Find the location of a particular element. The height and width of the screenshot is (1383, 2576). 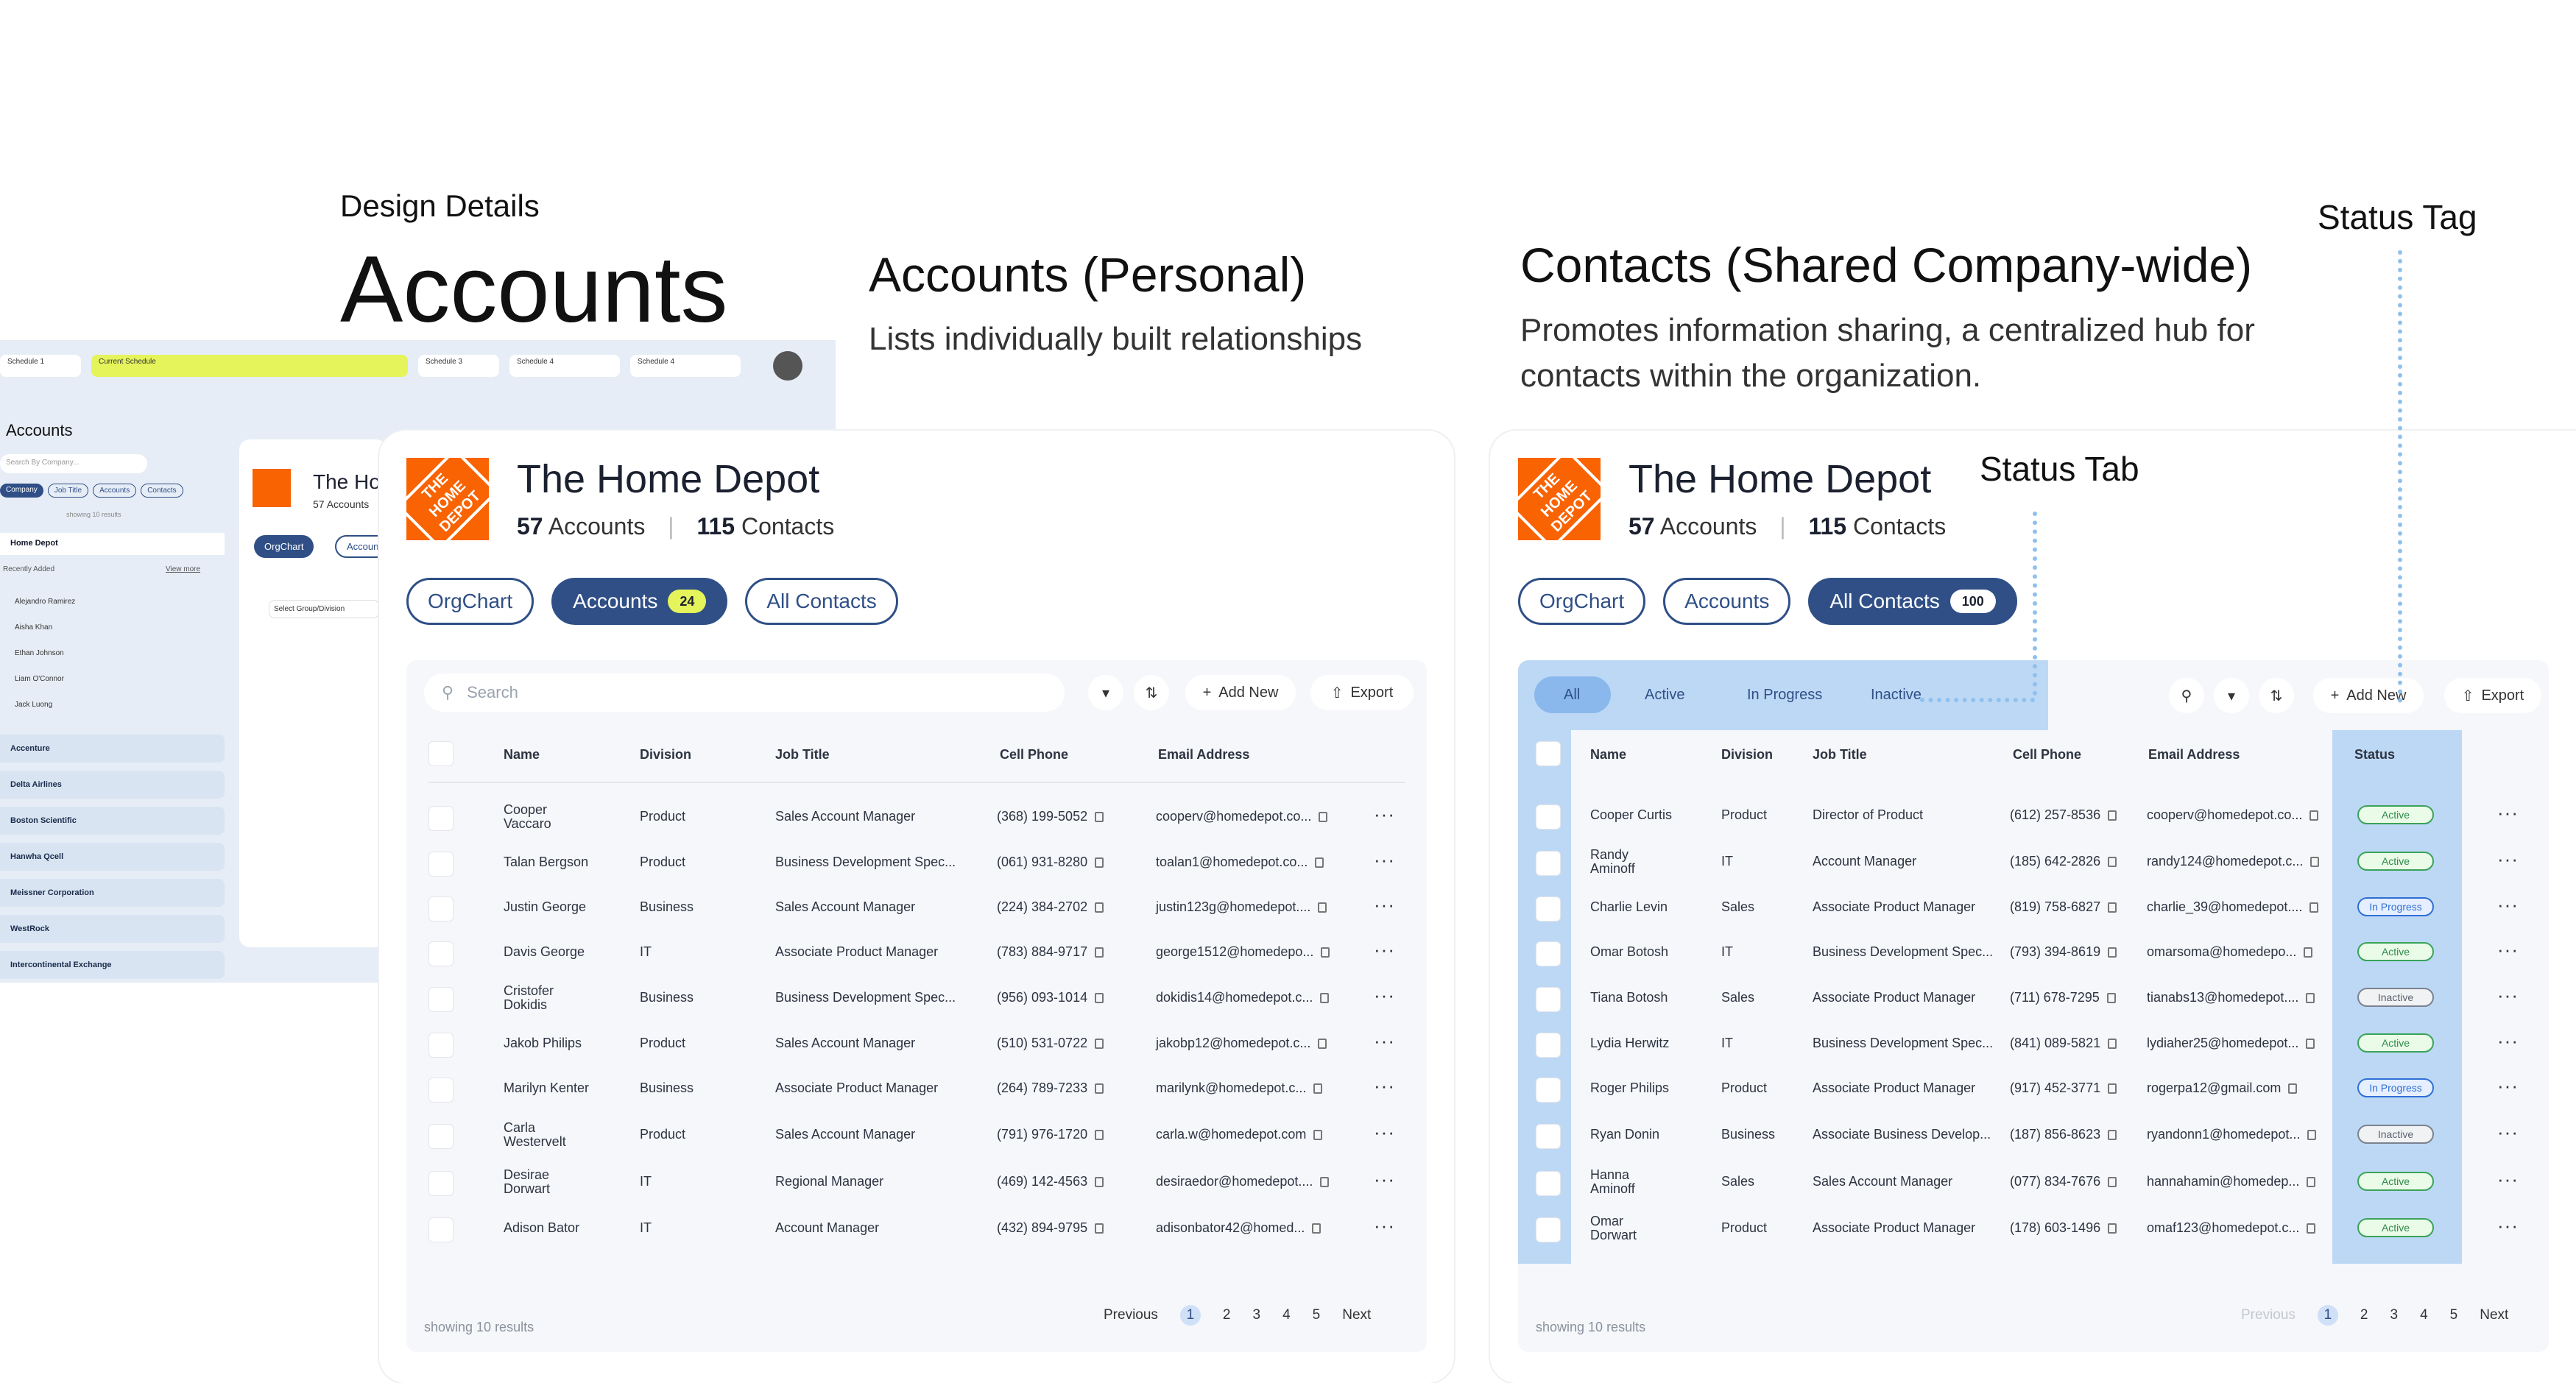

cell-name: Cristofer Dokidis is located at coordinates (529, 998).